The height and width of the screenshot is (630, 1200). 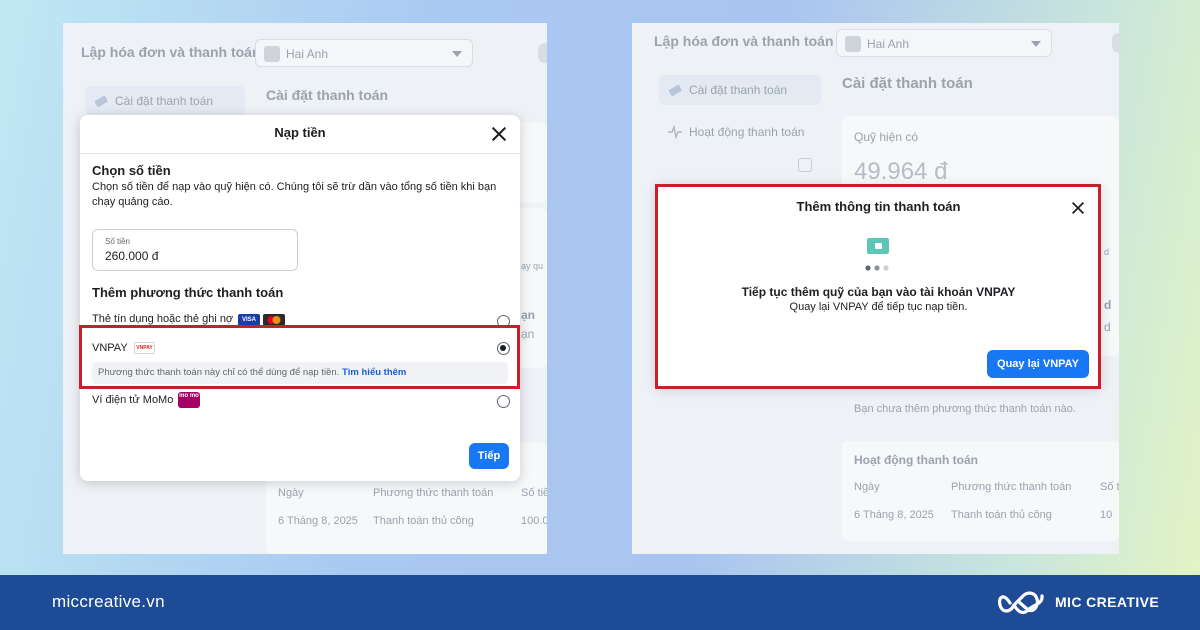 I want to click on activity-title: Hoạt động thanh toán, so click(x=916, y=460).